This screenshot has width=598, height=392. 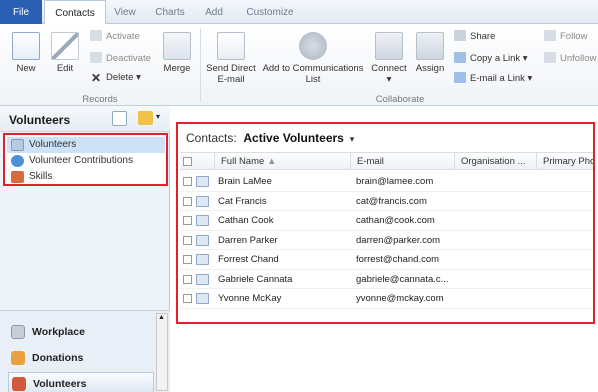 I want to click on cell-email: brain@lamee.com, so click(x=404, y=181).